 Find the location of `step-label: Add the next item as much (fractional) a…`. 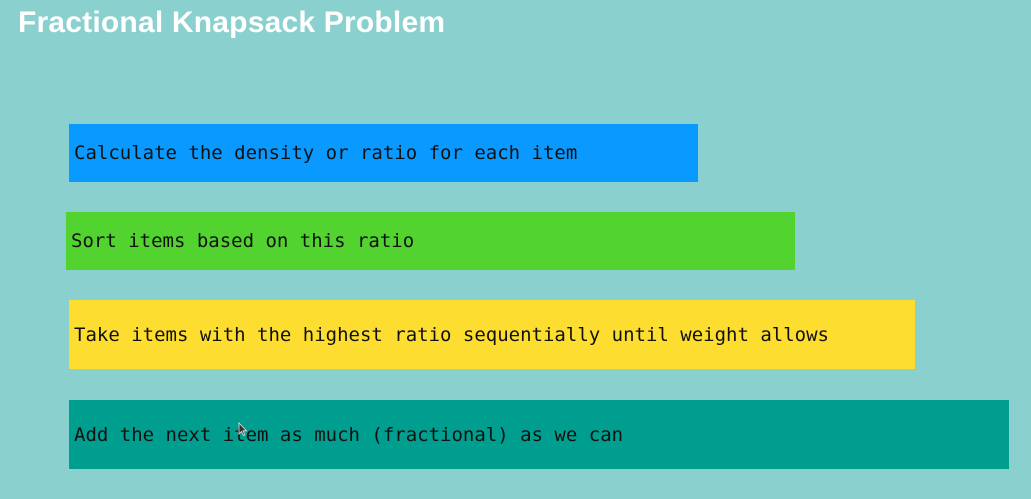

step-label: Add the next item as much (fractional) a… is located at coordinates (349, 434).